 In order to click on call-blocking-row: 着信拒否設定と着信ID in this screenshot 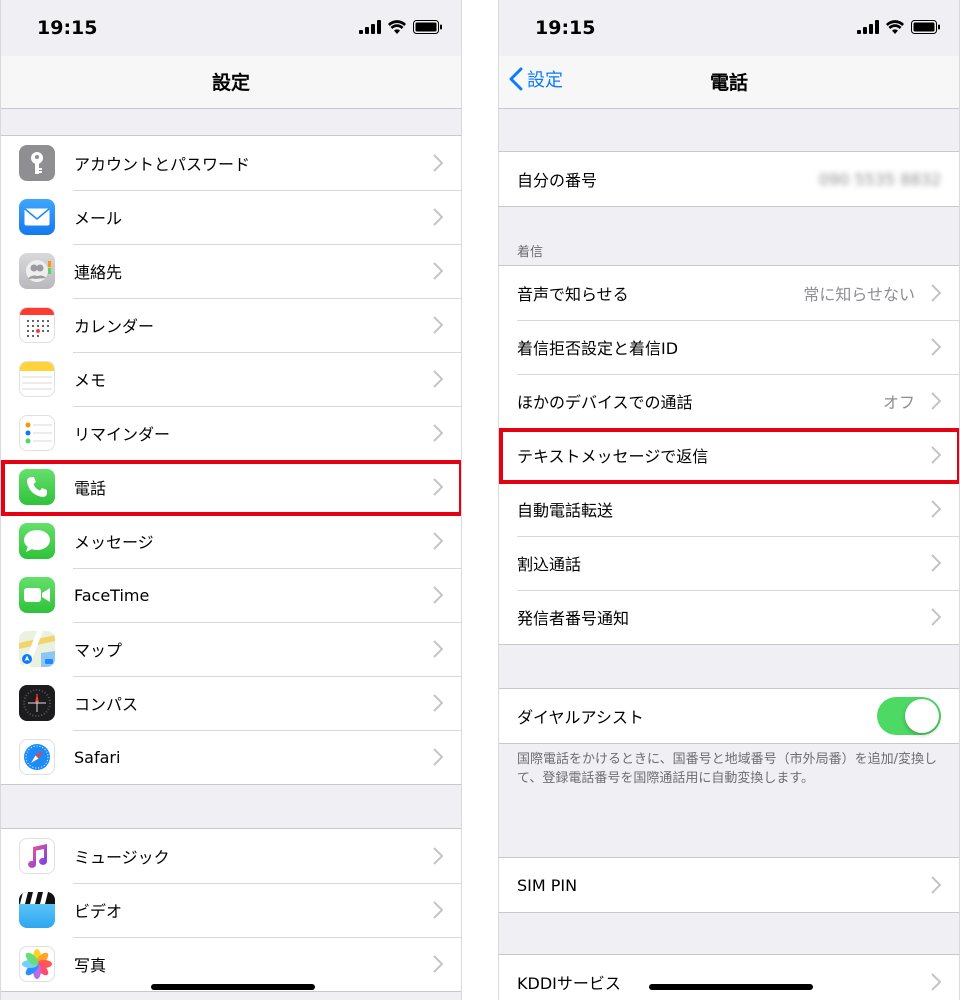, I will do `click(729, 347)`.